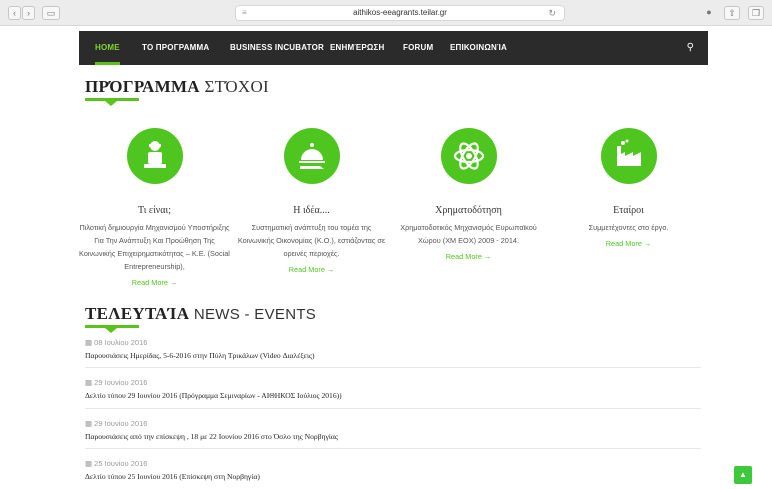  Describe the element at coordinates (468, 156) in the screenshot. I see `atom-icon` at that location.